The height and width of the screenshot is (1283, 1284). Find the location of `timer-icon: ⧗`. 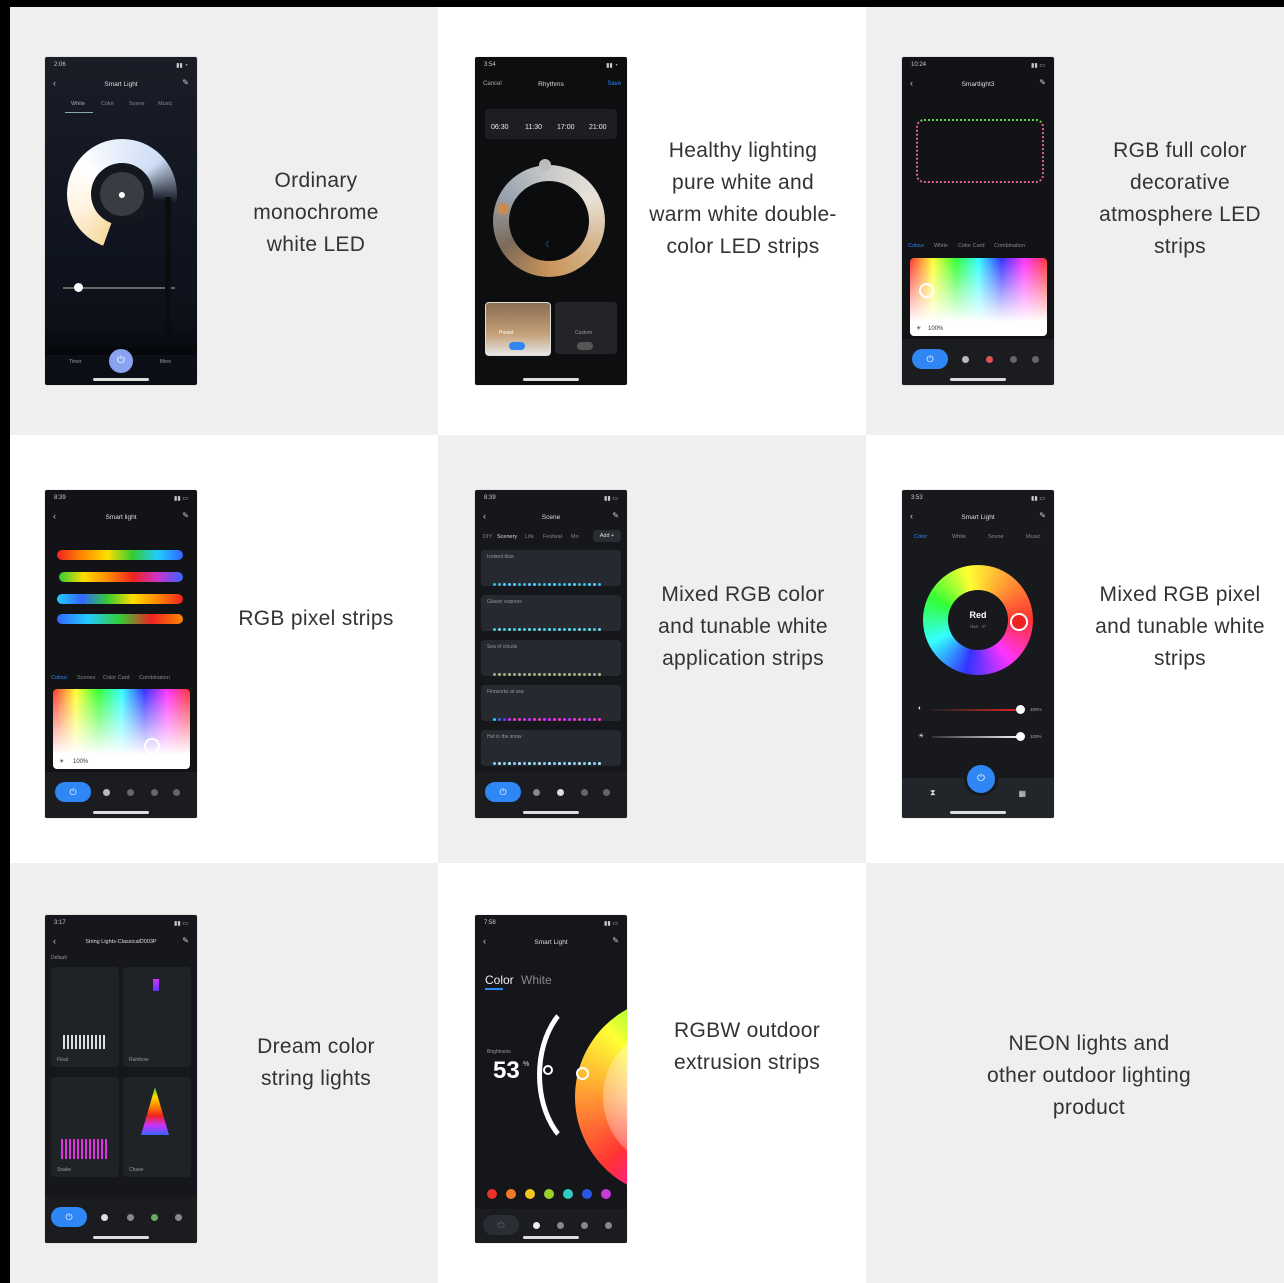

timer-icon: ⧗ is located at coordinates (933, 793).